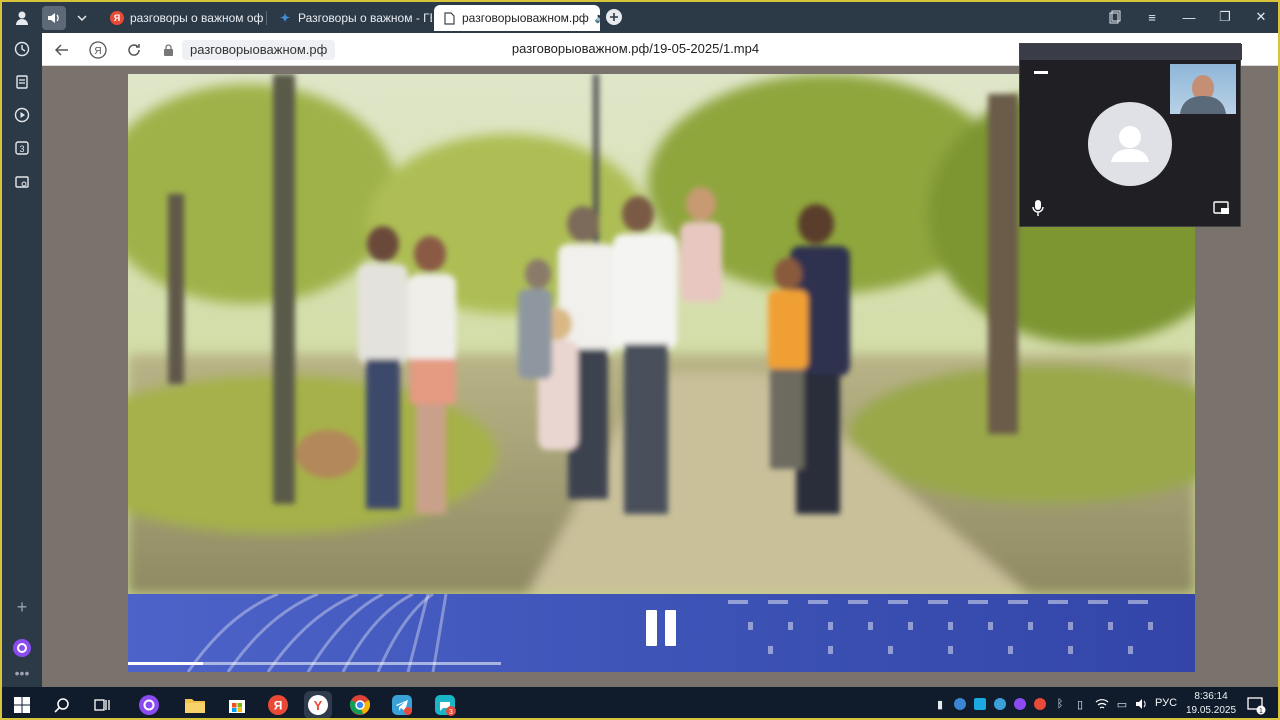 The width and height of the screenshot is (1280, 720). What do you see at coordinates (54, 18) in the screenshot?
I see `sound-icon` at bounding box center [54, 18].